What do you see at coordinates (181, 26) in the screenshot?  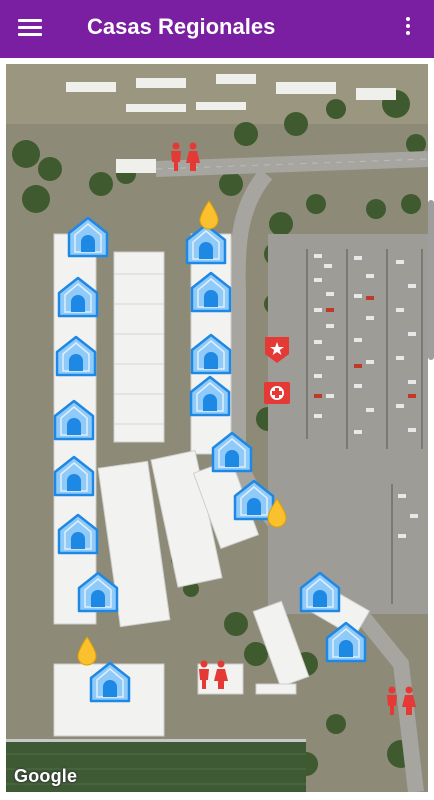 I see `page-title: Casas Regionales` at bounding box center [181, 26].